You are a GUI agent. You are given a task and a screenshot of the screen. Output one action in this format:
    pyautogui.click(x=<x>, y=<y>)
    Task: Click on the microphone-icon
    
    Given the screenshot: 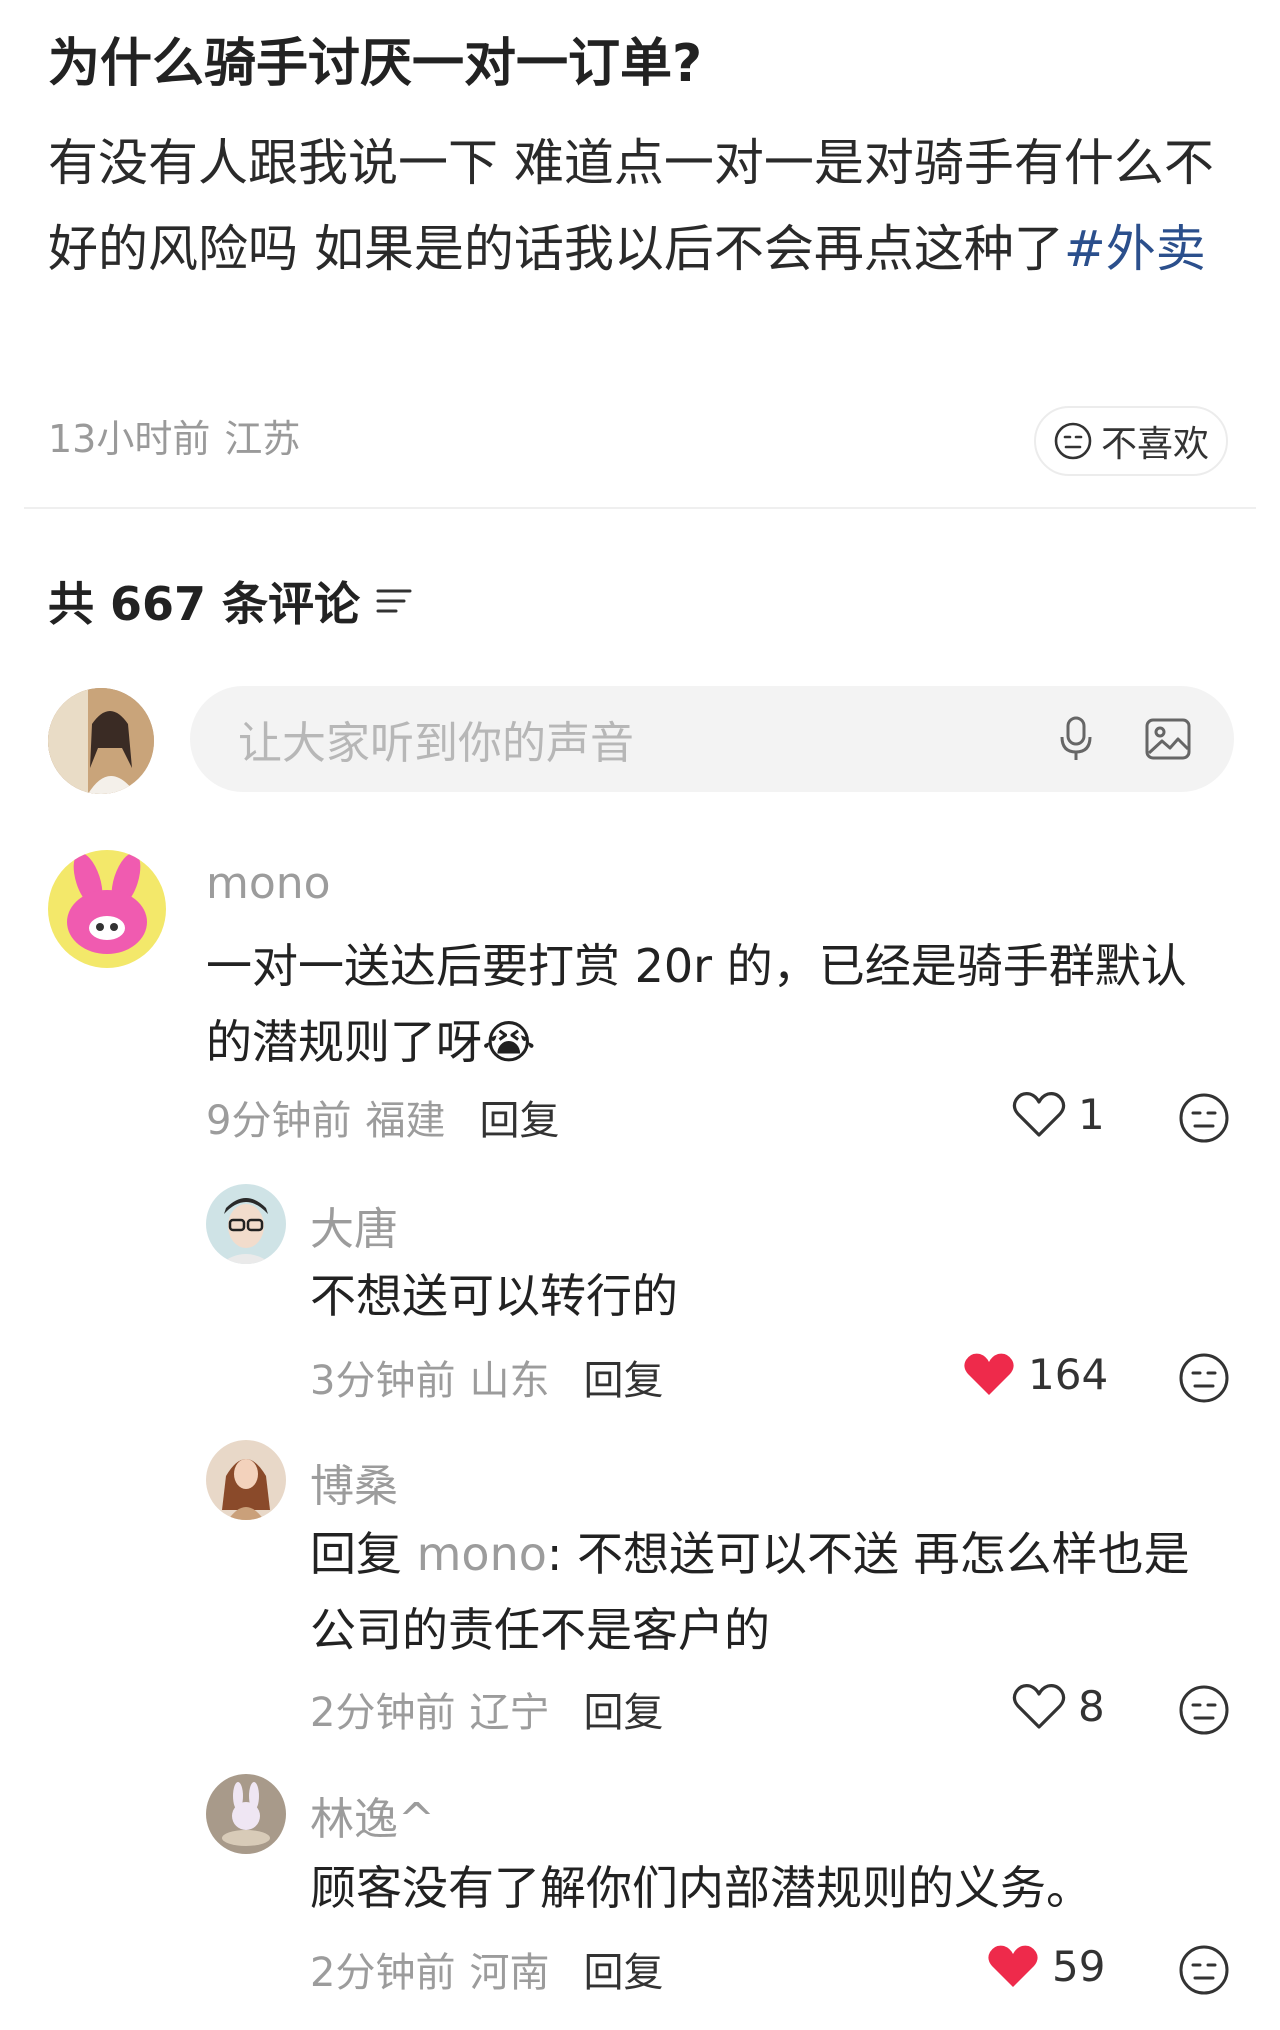 What is the action you would take?
    pyautogui.click(x=1076, y=739)
    